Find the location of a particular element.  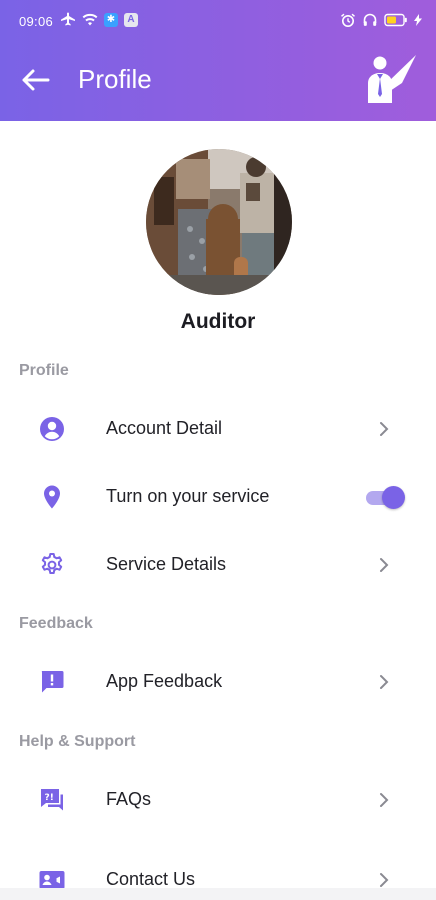

wifi-icon is located at coordinates (90, 20).